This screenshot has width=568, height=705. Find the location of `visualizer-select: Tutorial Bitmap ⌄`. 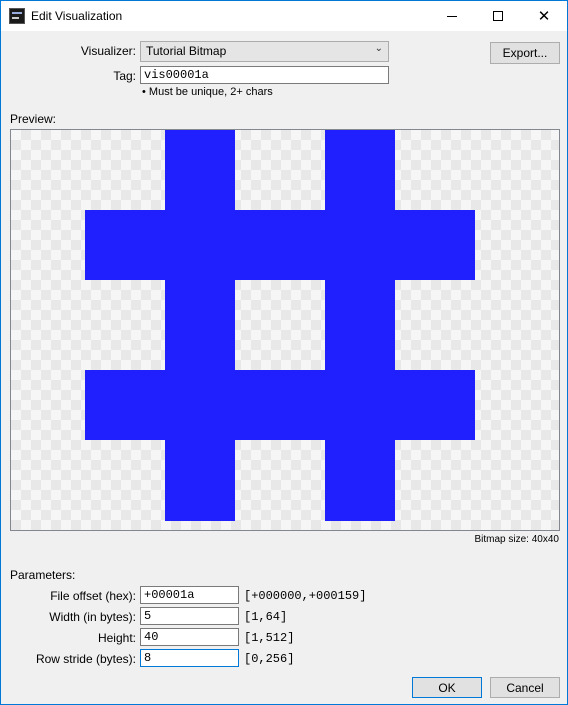

visualizer-select: Tutorial Bitmap ⌄ is located at coordinates (264, 51).